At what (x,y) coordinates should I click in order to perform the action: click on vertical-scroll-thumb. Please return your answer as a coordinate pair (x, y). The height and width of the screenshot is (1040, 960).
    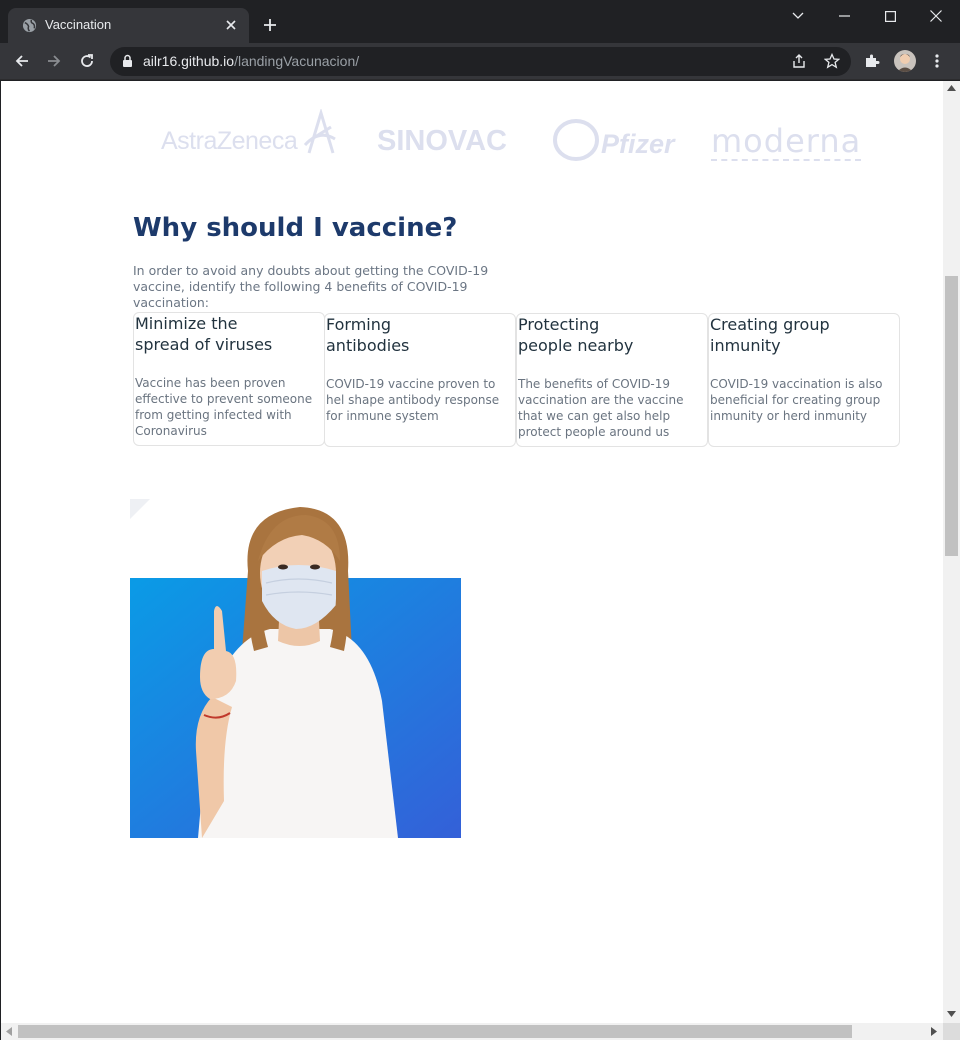
    Looking at the image, I should click on (951, 416).